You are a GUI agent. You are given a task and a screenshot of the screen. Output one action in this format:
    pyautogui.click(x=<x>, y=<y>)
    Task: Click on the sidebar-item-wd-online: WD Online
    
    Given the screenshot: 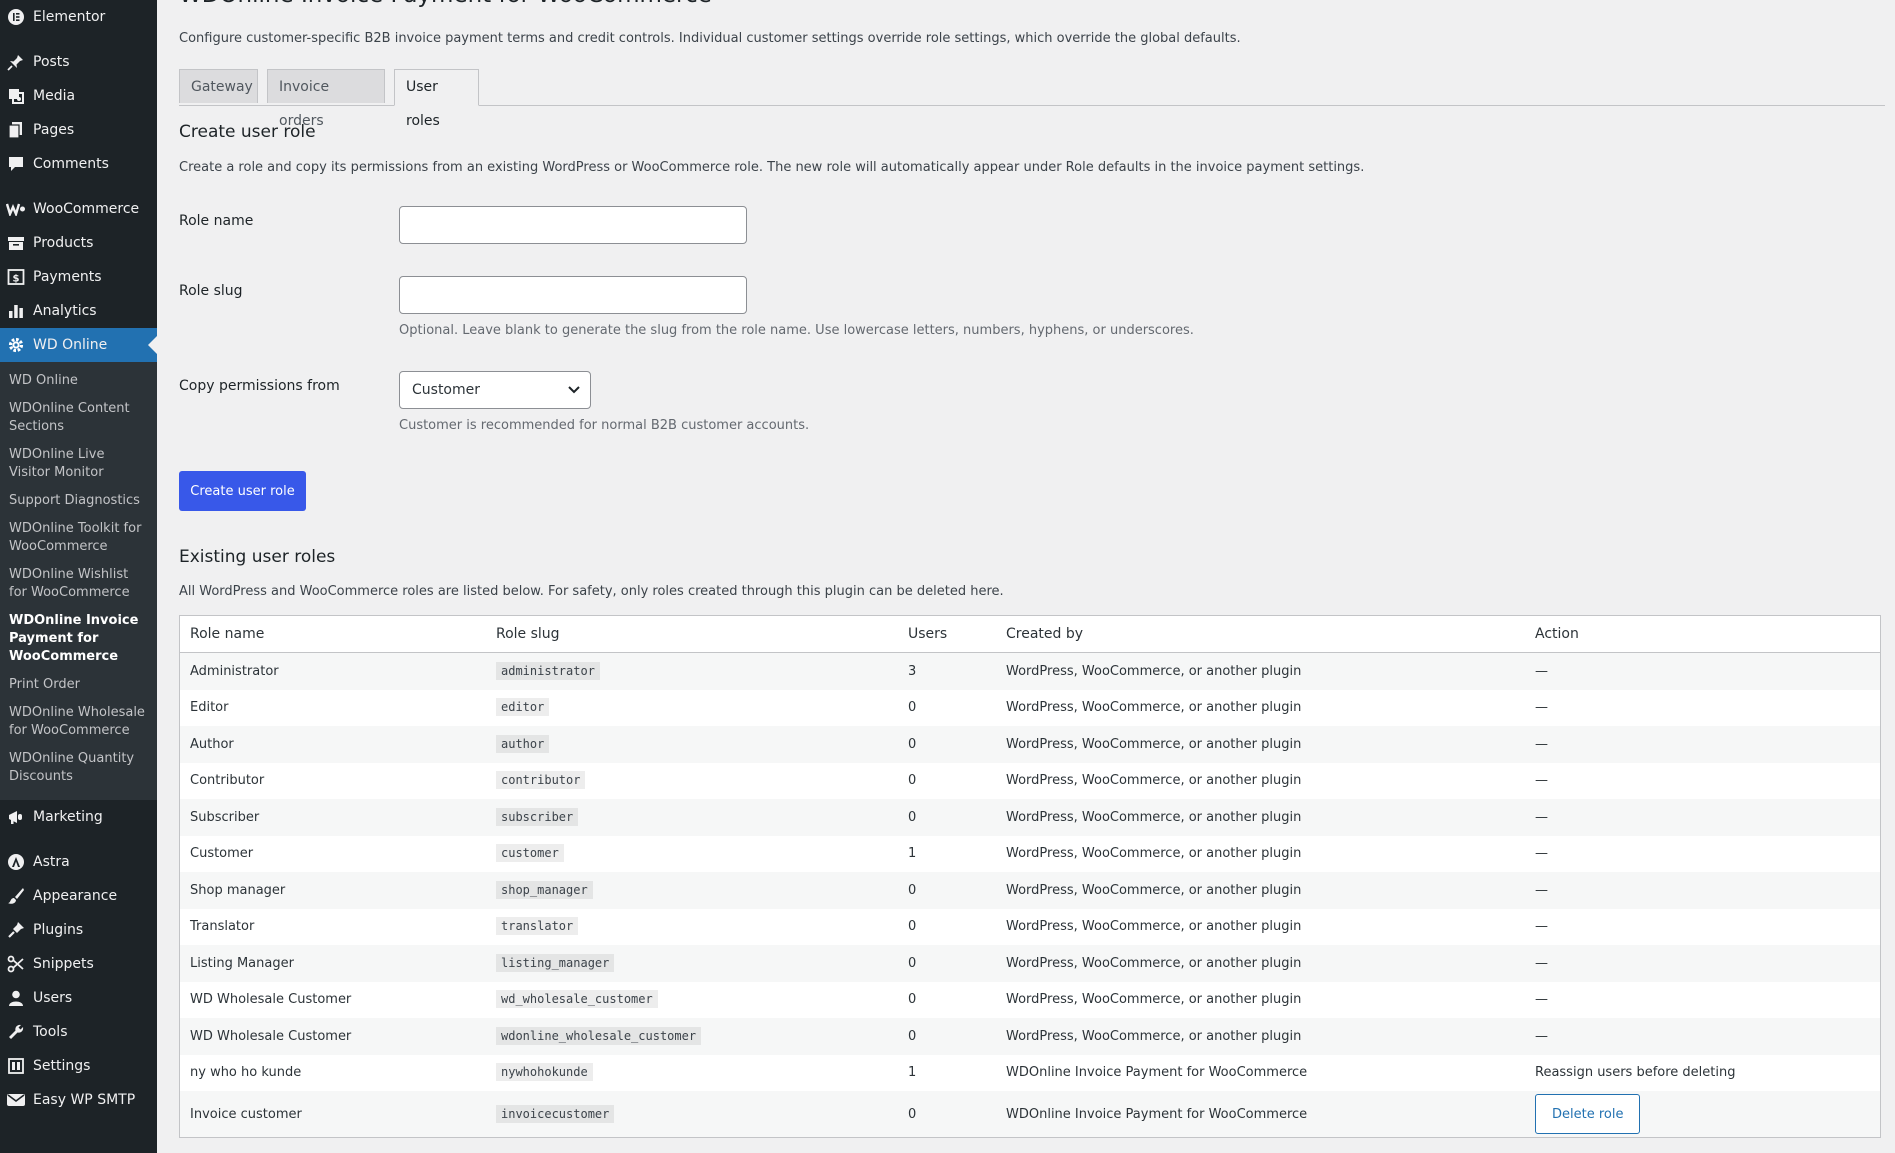 What is the action you would take?
    pyautogui.click(x=78, y=345)
    